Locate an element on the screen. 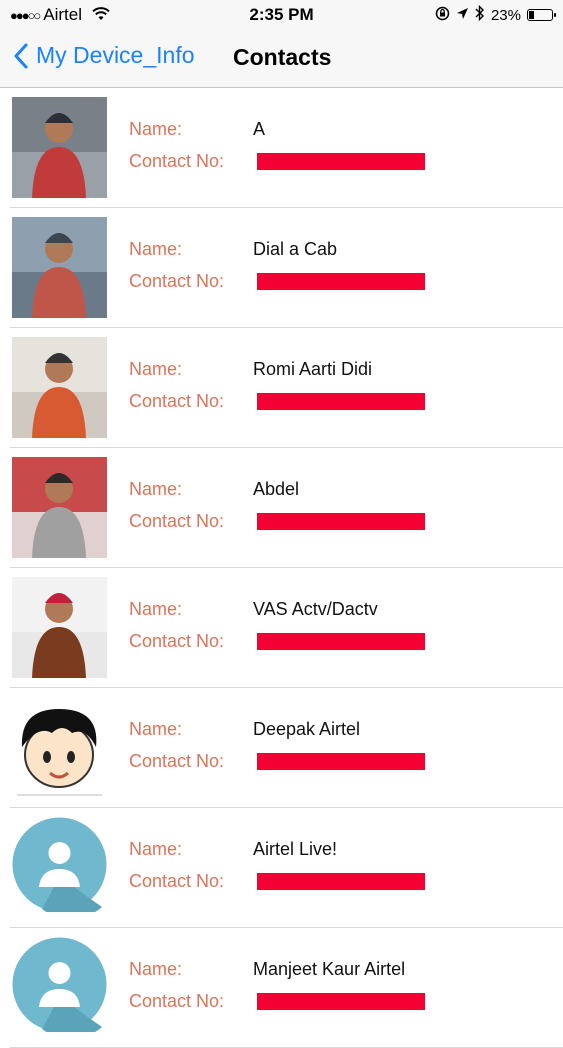 This screenshot has height=1048, width=563. status-bar: ●●●○○ Airtel 2:35 PM 23% is located at coordinates (281, 15).